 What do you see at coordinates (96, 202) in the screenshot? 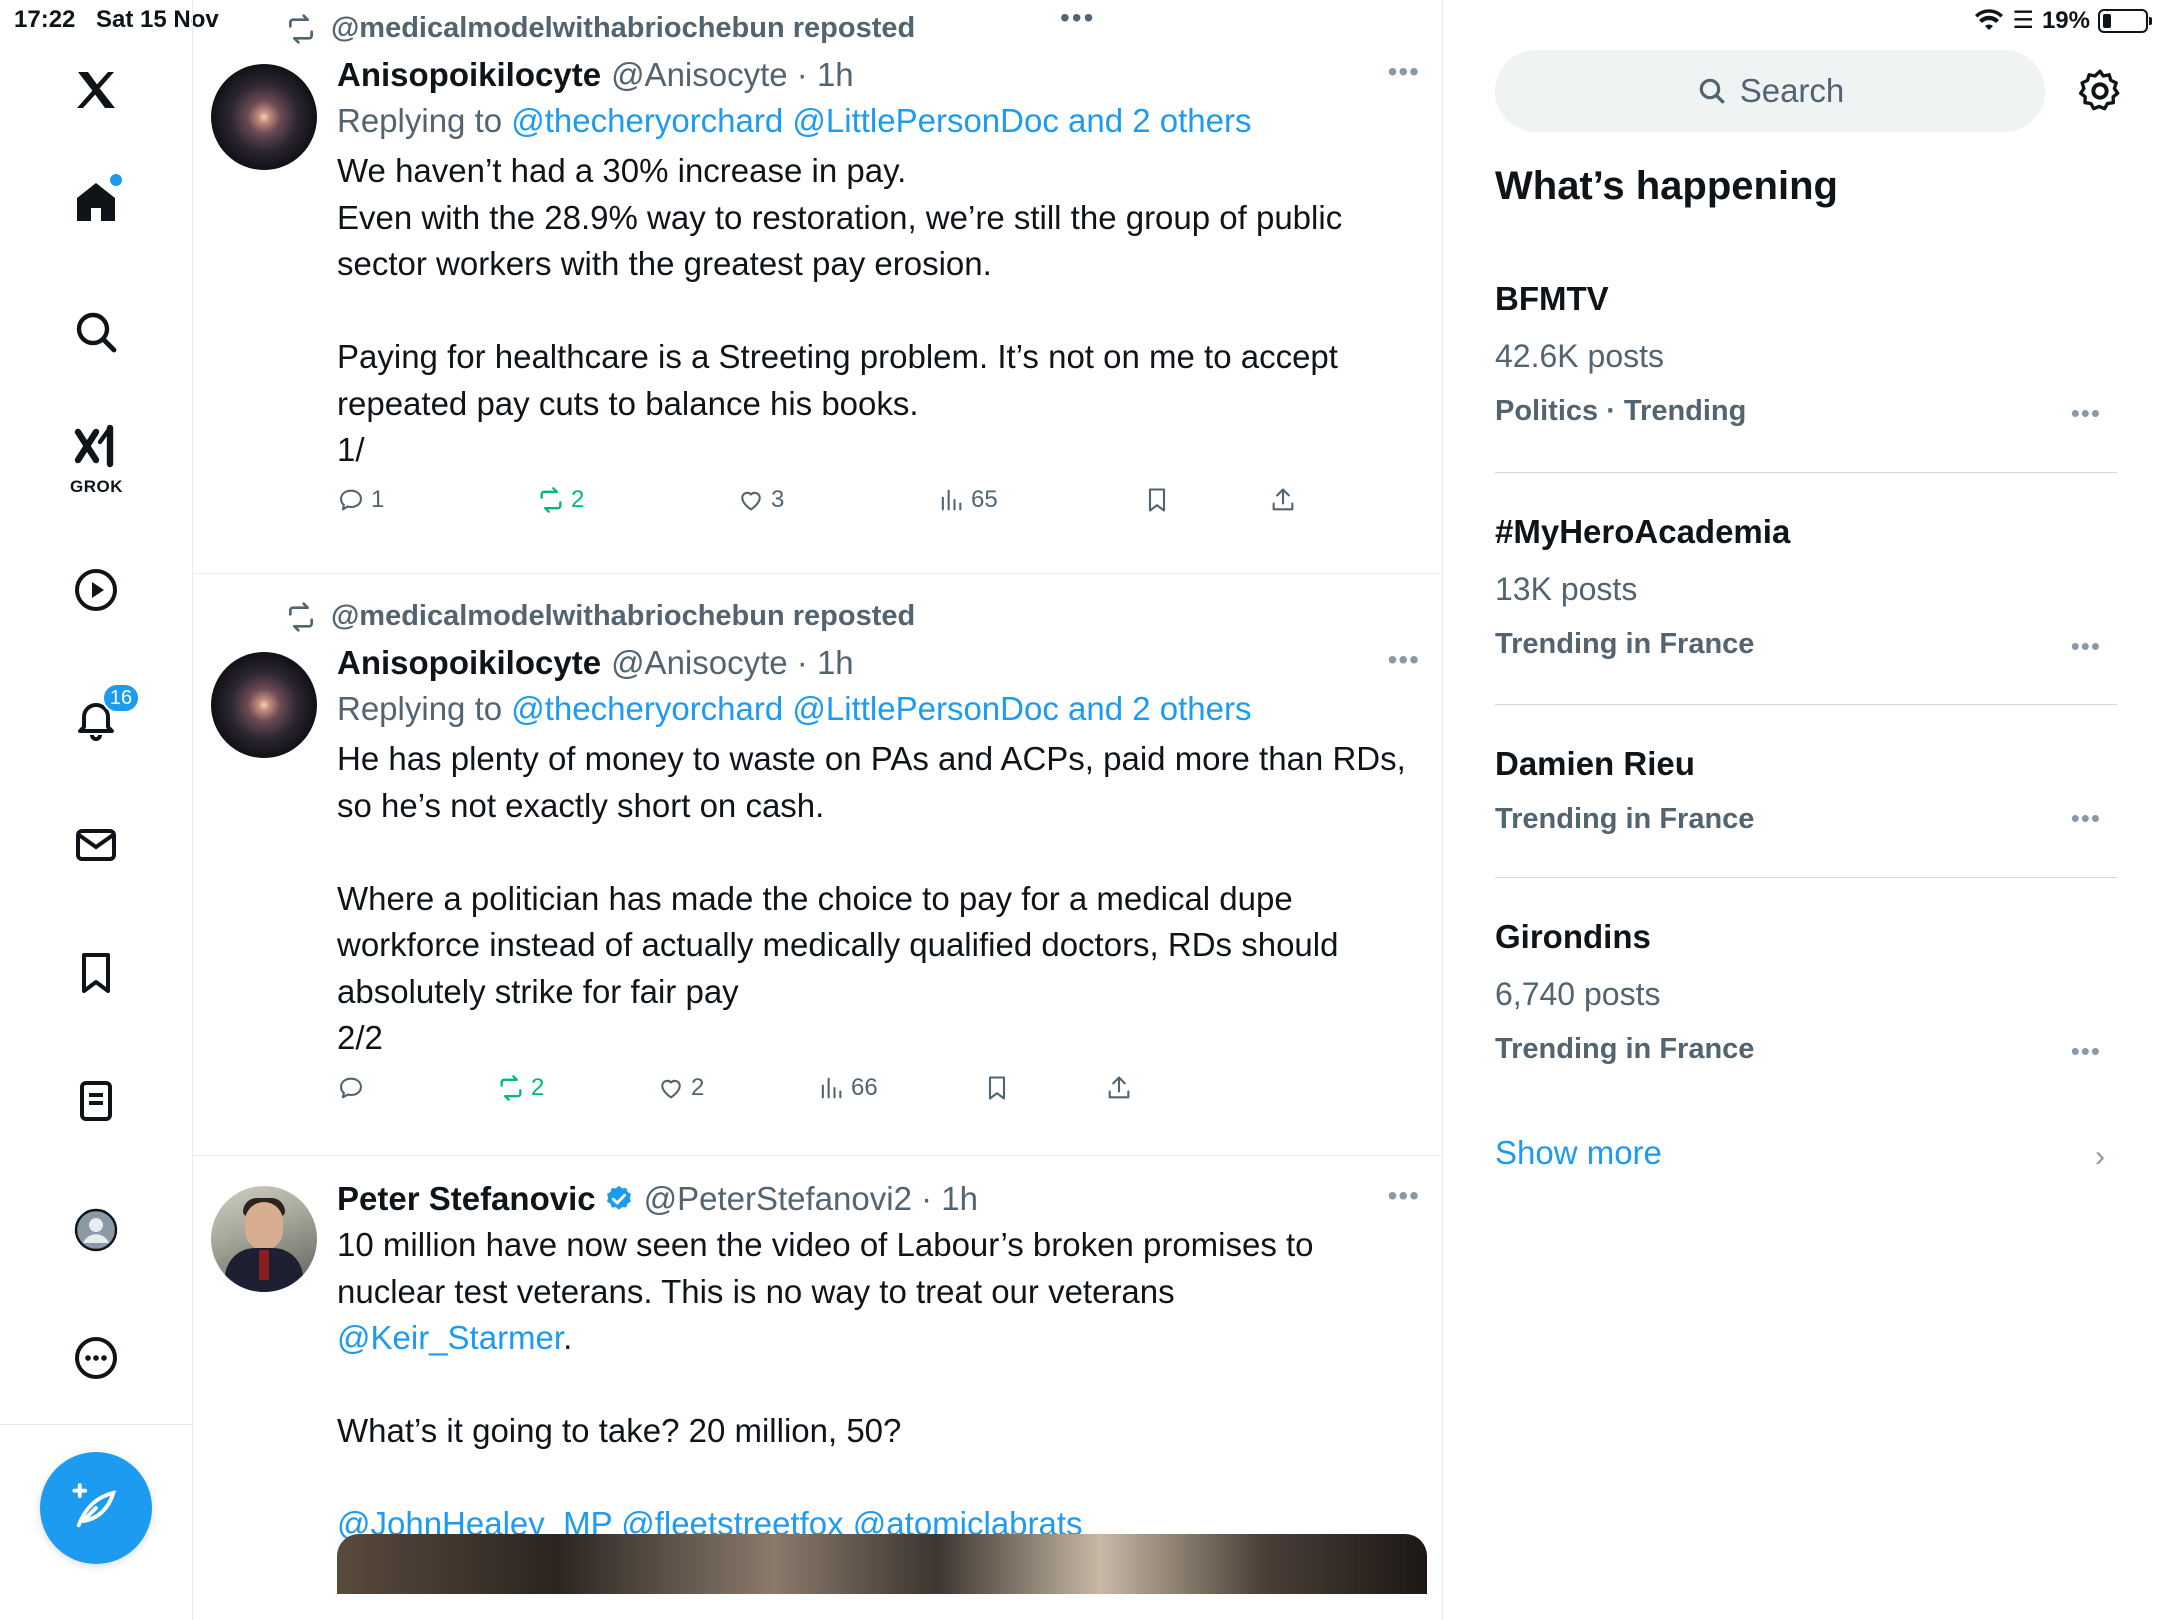
I see `nav-home` at bounding box center [96, 202].